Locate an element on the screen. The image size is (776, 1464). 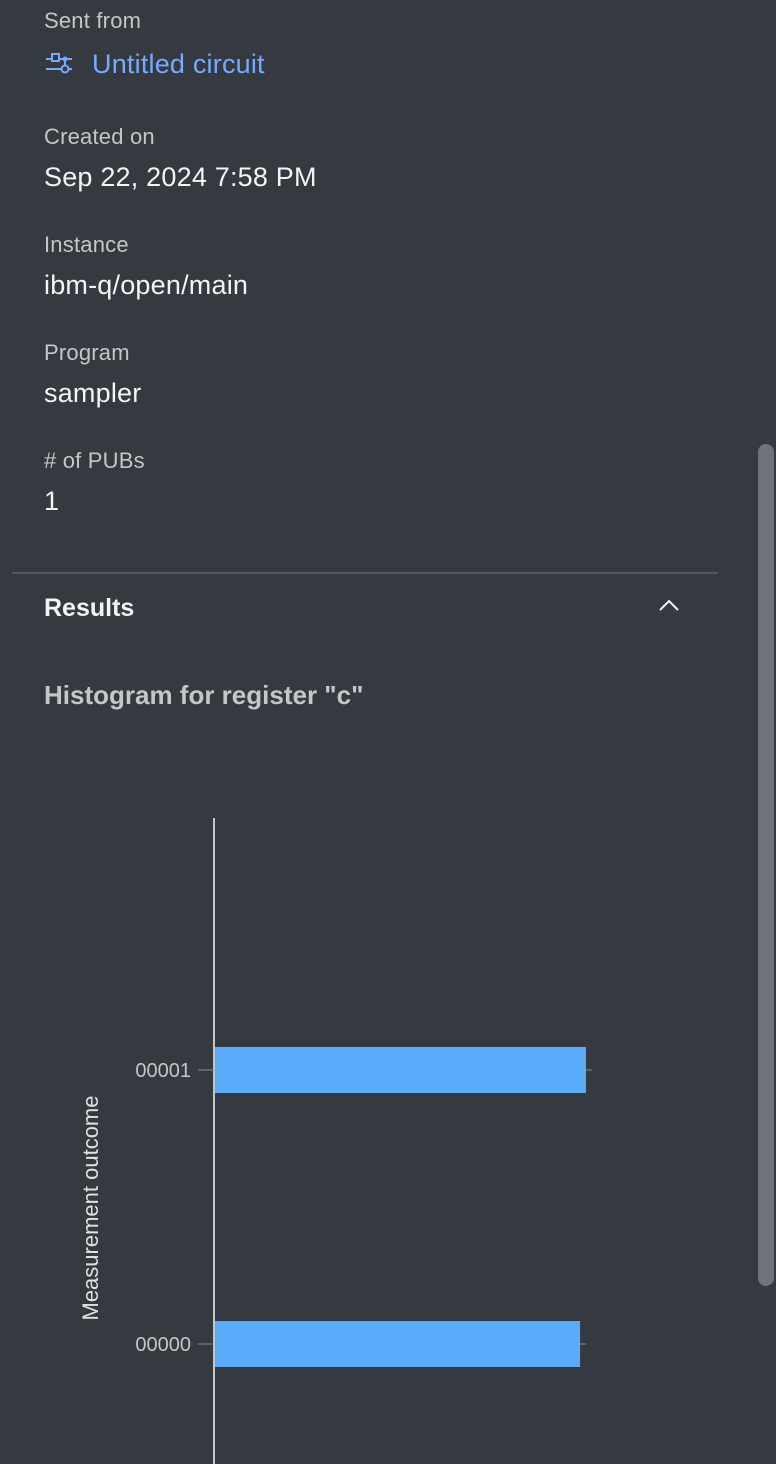
program-value: sampler is located at coordinates (93, 393).